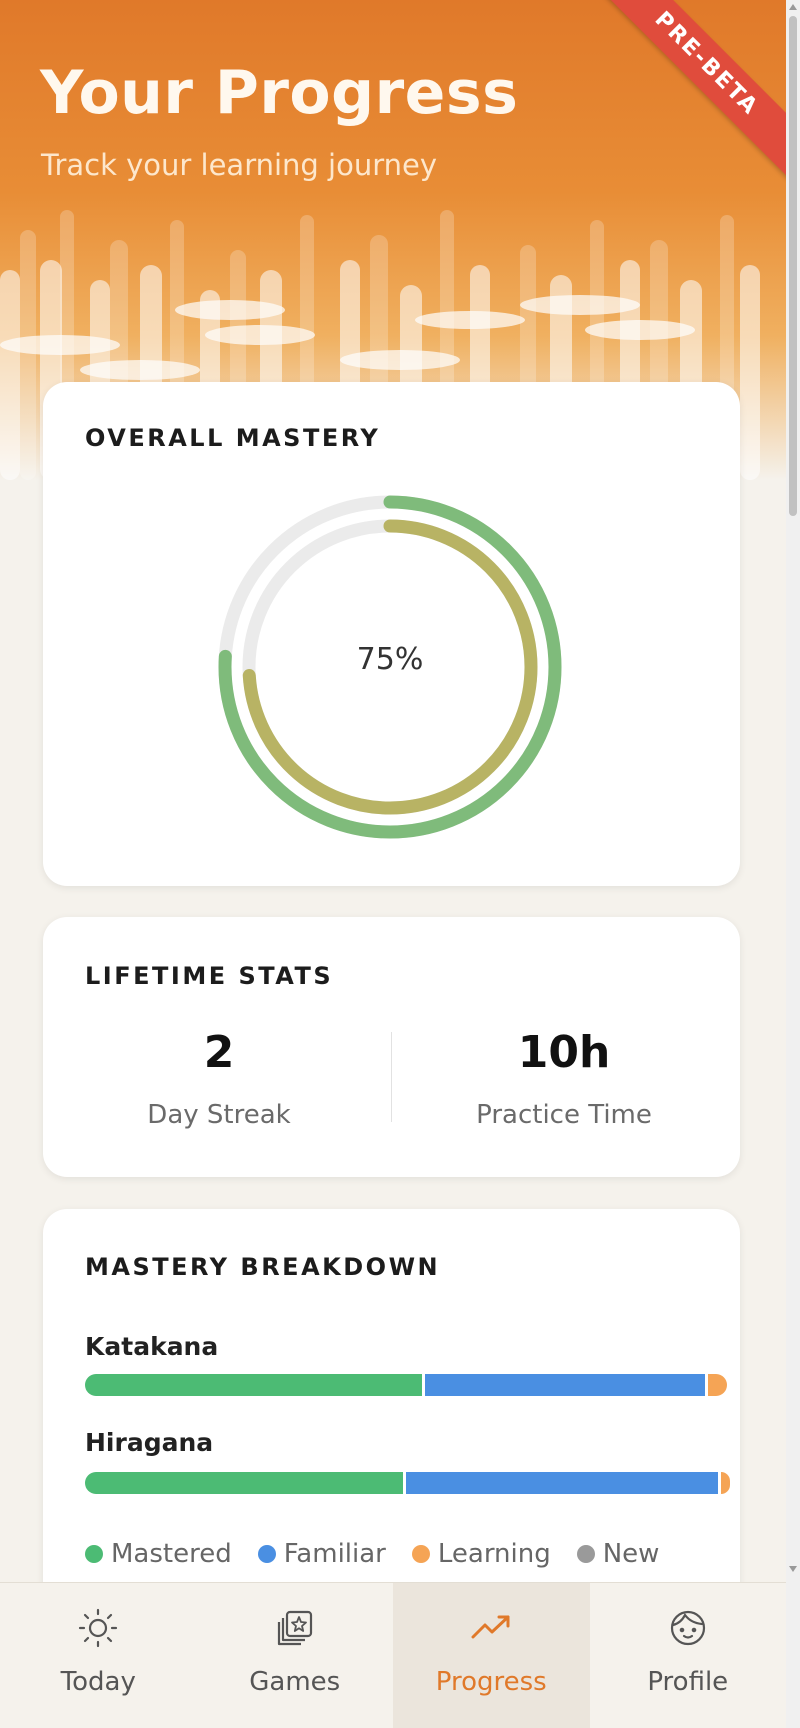 The height and width of the screenshot is (1728, 800). Describe the element at coordinates (562, 1483) in the screenshot. I see `hiragana-familiar-segment` at that location.